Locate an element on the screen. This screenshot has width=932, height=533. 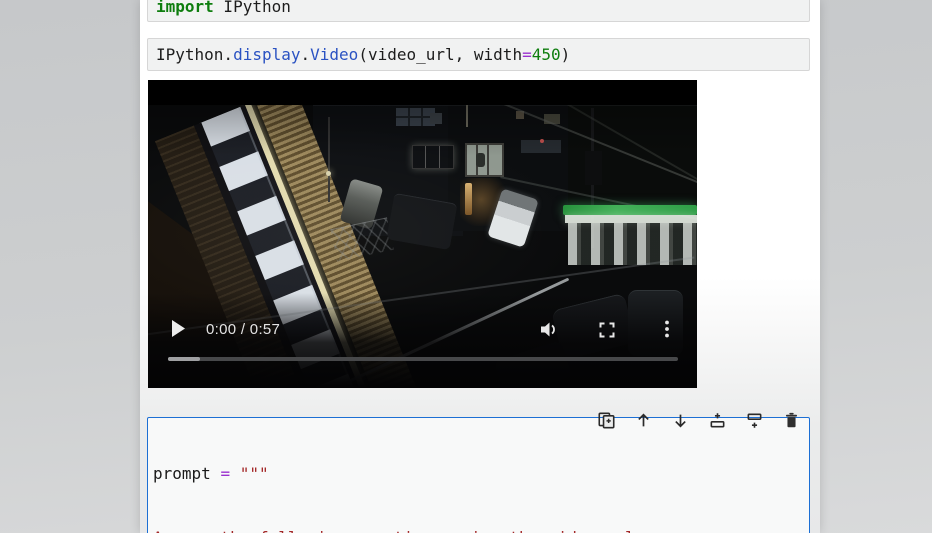
more-options-button is located at coordinates (667, 329).